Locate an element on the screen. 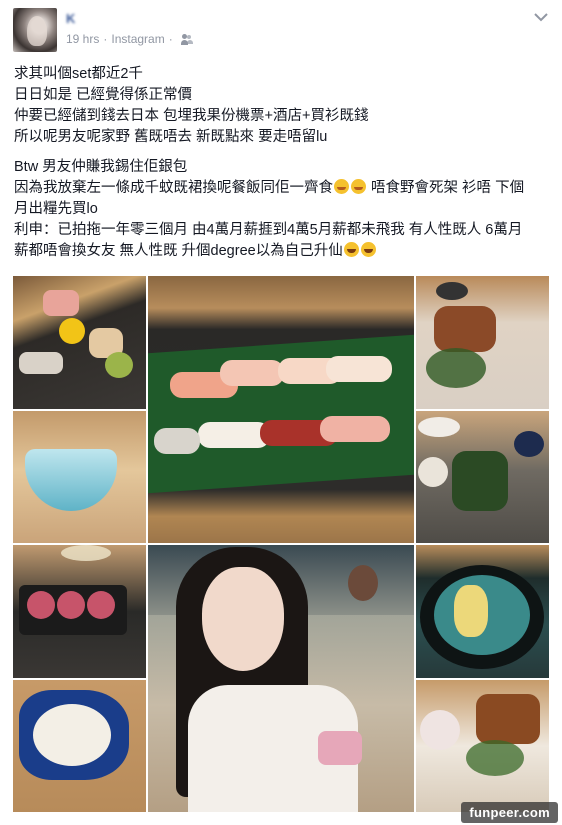 Image resolution: width=562 pixels, height=825 pixels. dessert-bowl-photo is located at coordinates (79, 746).